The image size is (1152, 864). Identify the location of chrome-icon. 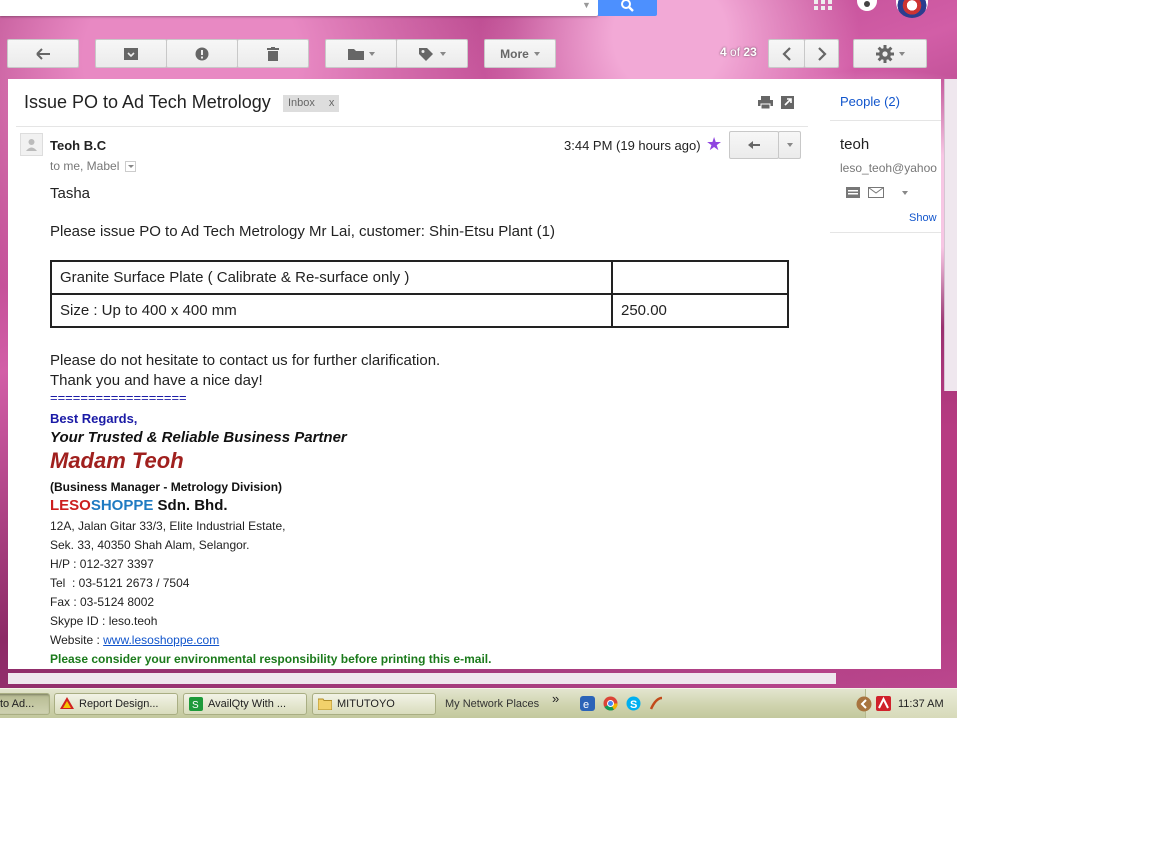
(610, 703).